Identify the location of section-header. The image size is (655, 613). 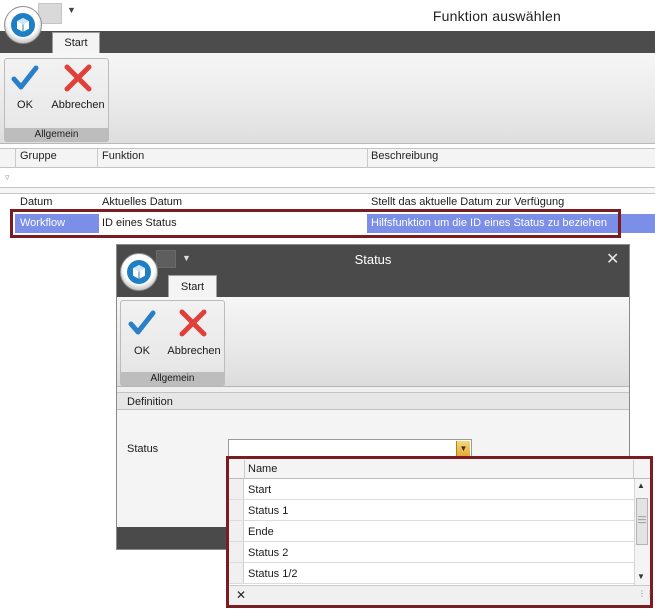
(373, 401).